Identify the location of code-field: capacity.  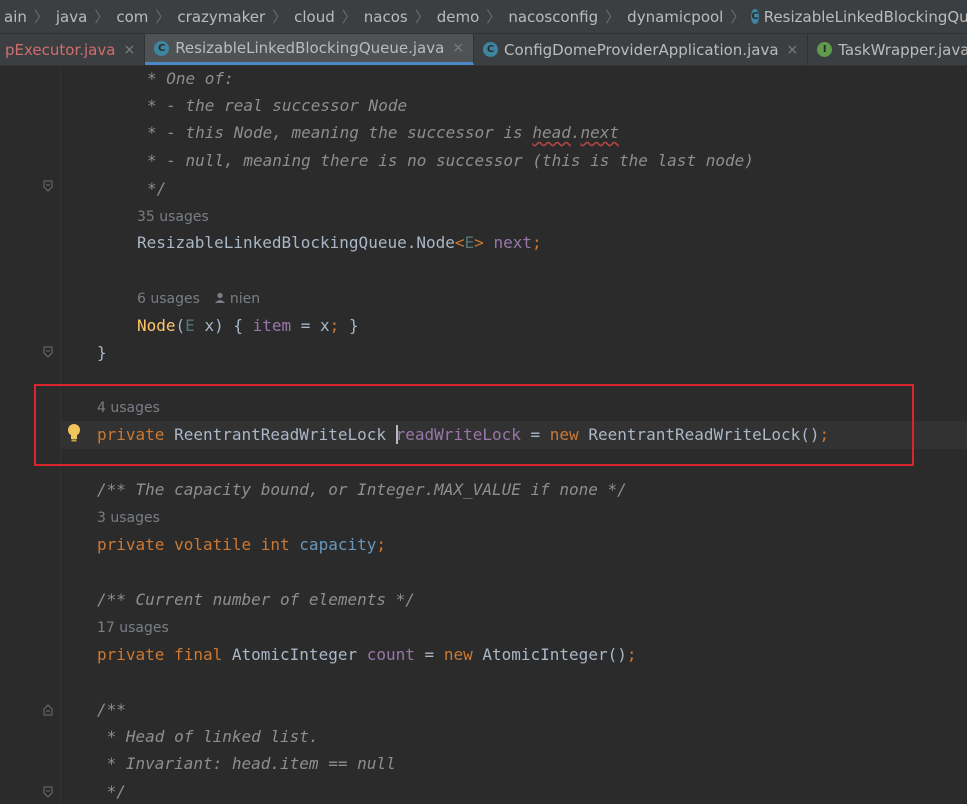
(338, 544).